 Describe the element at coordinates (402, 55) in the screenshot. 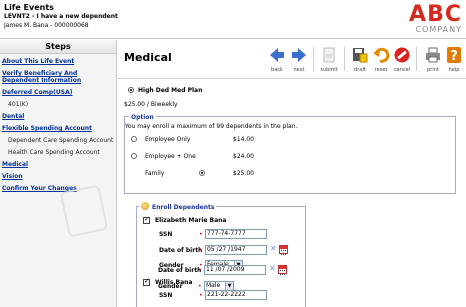

I see `cancel-icon` at that location.